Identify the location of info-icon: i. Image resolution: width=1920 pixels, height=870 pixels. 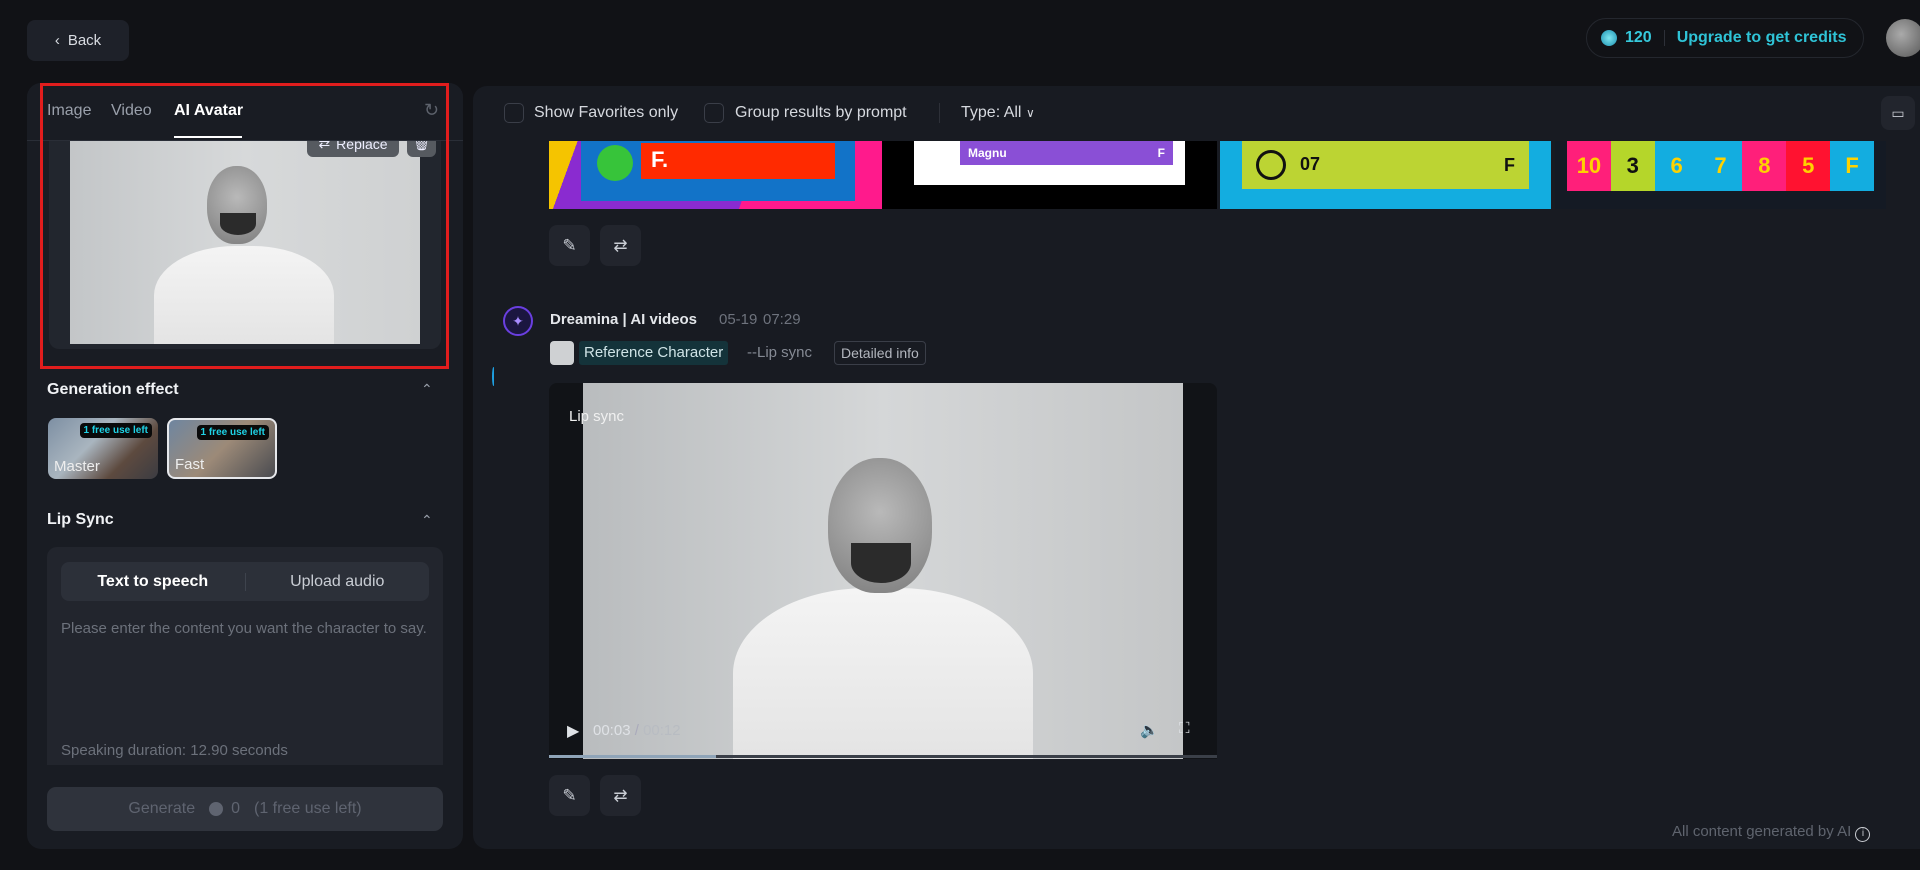
(1863, 834).